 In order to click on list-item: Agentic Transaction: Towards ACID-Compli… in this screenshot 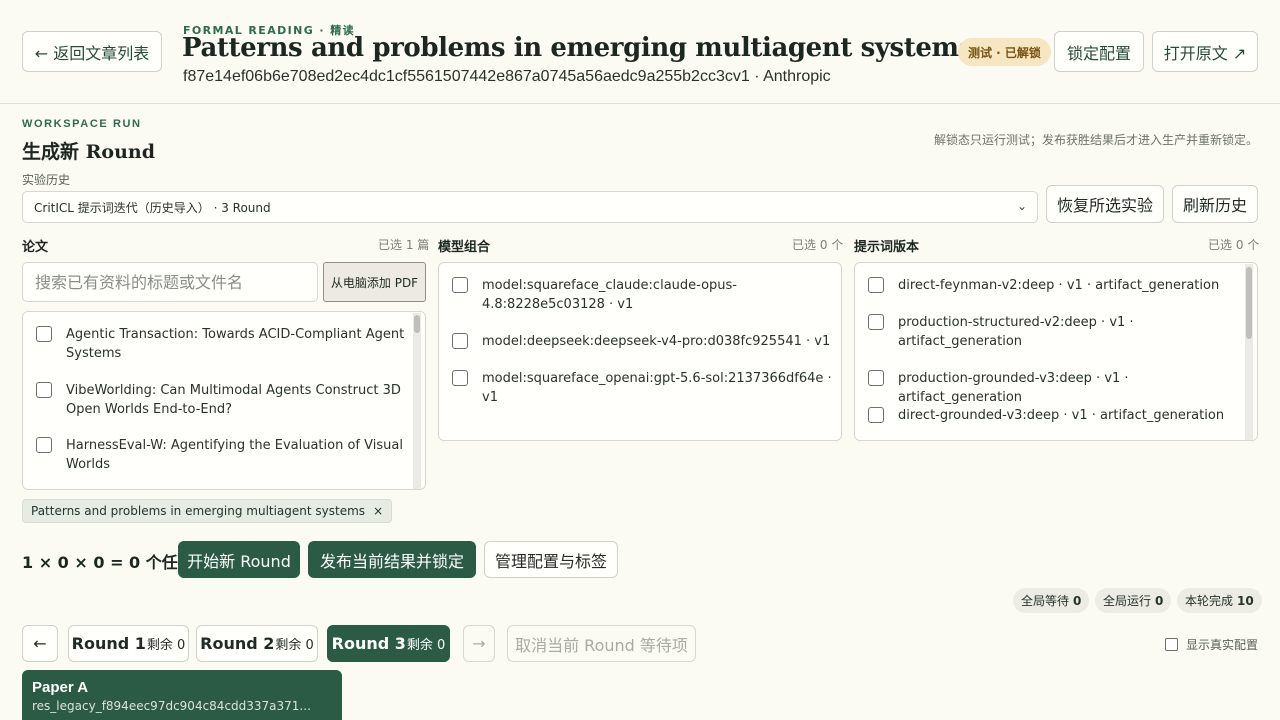, I will do `click(221, 344)`.